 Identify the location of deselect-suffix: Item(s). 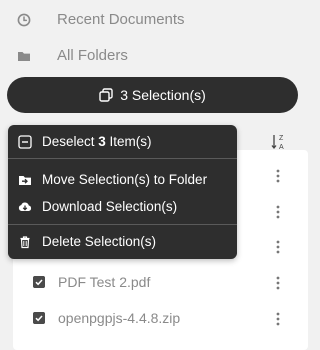
(128, 141).